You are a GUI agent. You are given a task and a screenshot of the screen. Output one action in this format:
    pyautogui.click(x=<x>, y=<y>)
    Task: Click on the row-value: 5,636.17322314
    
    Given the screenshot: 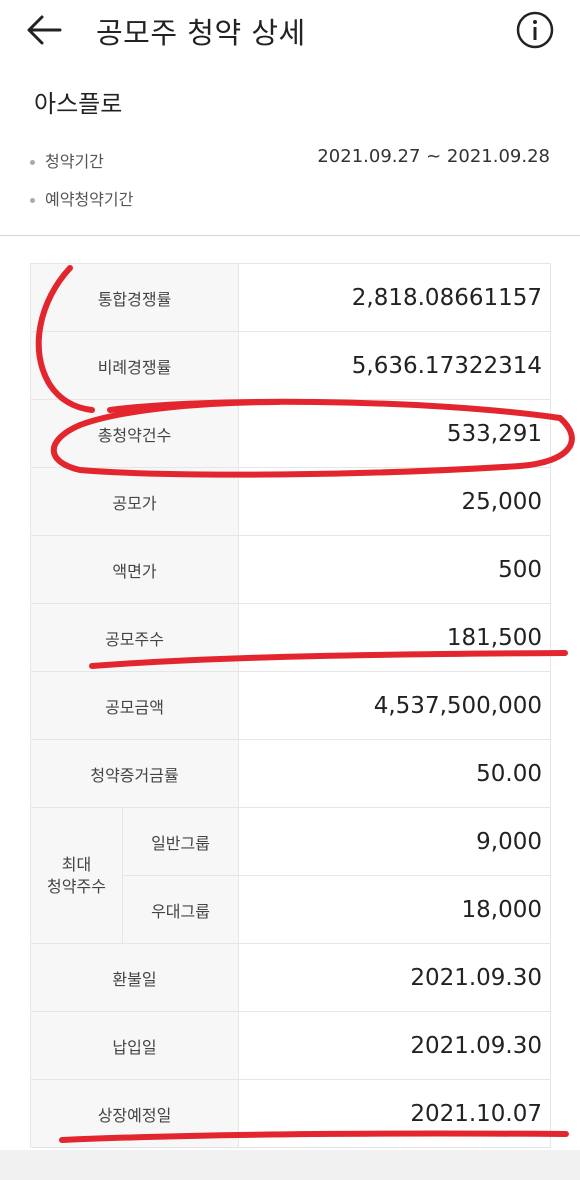 What is the action you would take?
    pyautogui.click(x=395, y=365)
    